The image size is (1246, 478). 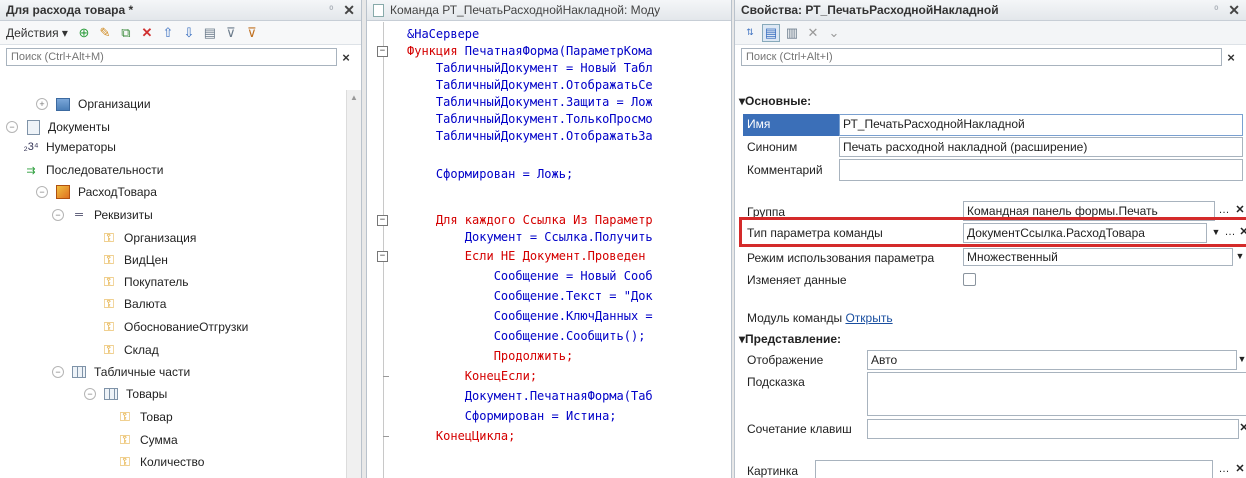 I want to click on tree-item: − Документы, so click(x=58, y=127).